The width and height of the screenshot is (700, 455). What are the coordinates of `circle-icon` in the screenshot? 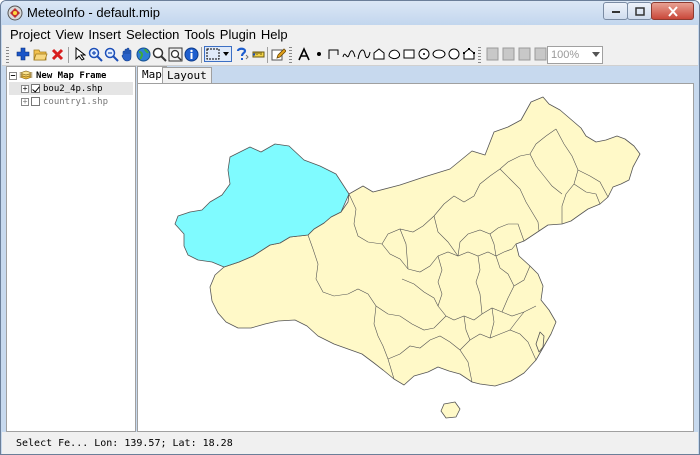 It's located at (424, 54).